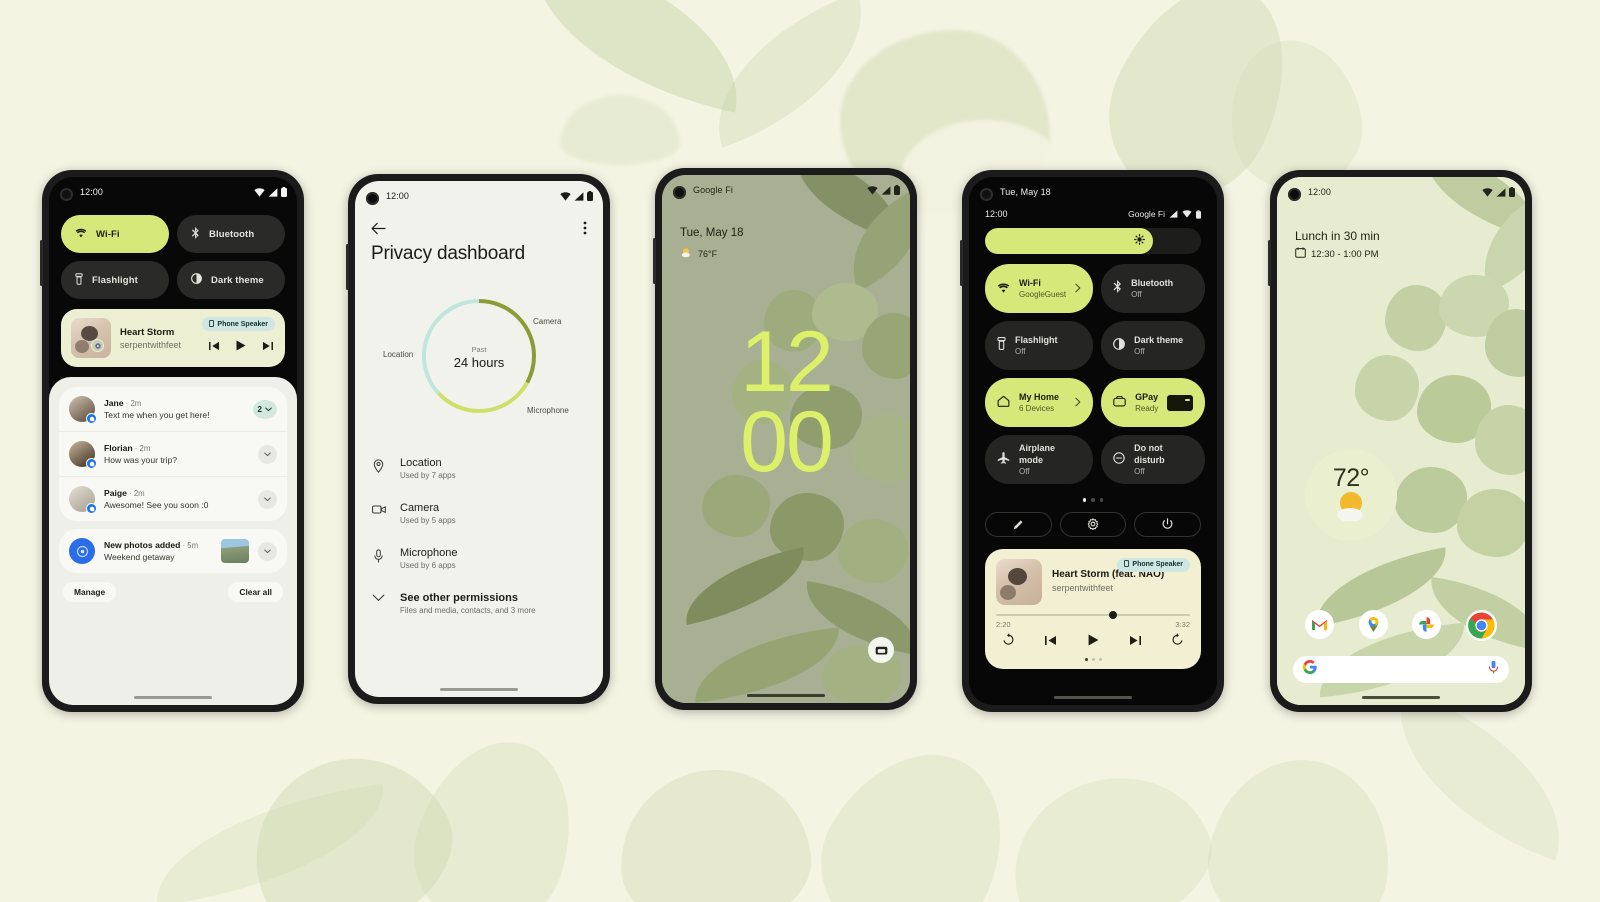  What do you see at coordinates (195, 234) in the screenshot?
I see `bluetooth-icon` at bounding box center [195, 234].